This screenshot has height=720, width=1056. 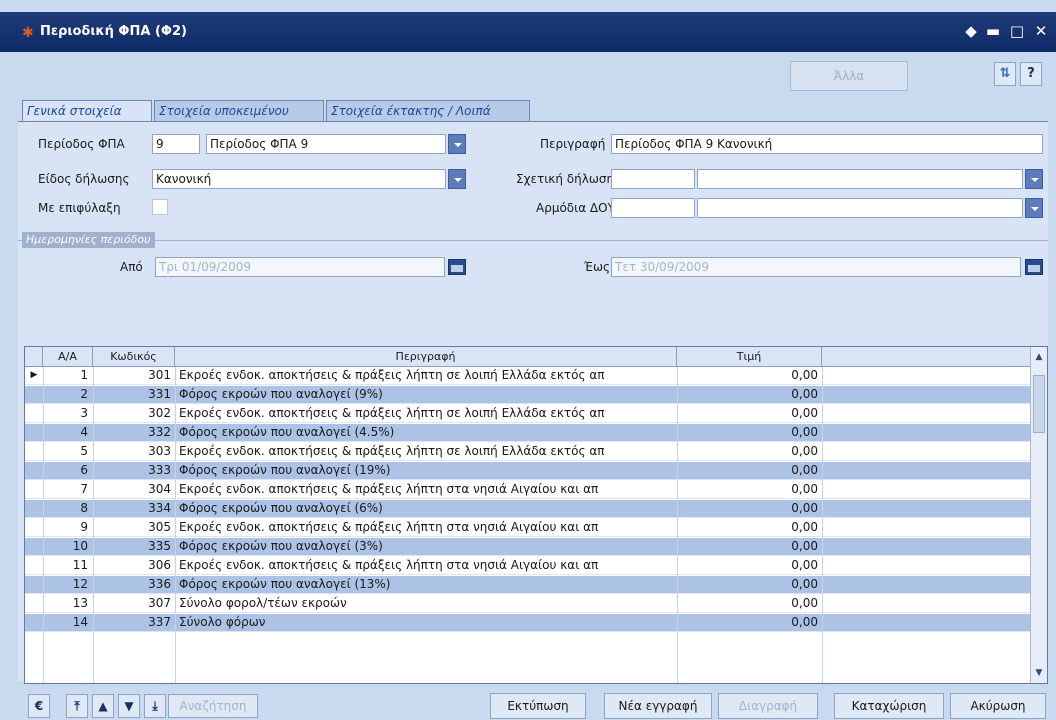 What do you see at coordinates (426, 547) in the screenshot?
I see `cell-description: Φόρος εκροών που αναλογεί (3%)` at bounding box center [426, 547].